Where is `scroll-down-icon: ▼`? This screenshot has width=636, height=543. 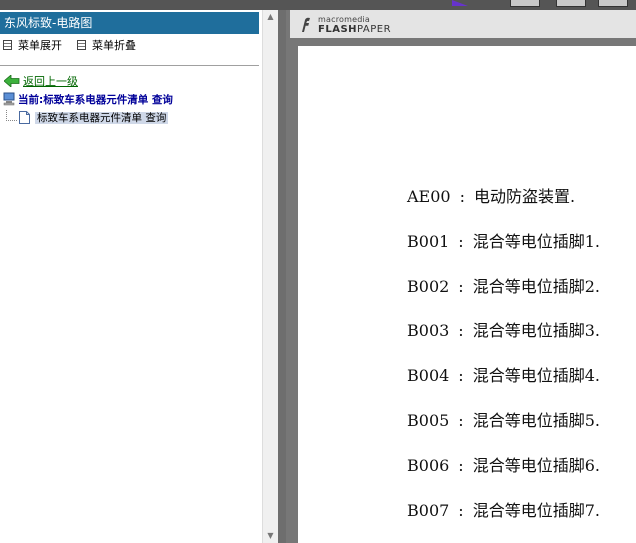
scroll-down-icon: ▼ is located at coordinates (270, 536).